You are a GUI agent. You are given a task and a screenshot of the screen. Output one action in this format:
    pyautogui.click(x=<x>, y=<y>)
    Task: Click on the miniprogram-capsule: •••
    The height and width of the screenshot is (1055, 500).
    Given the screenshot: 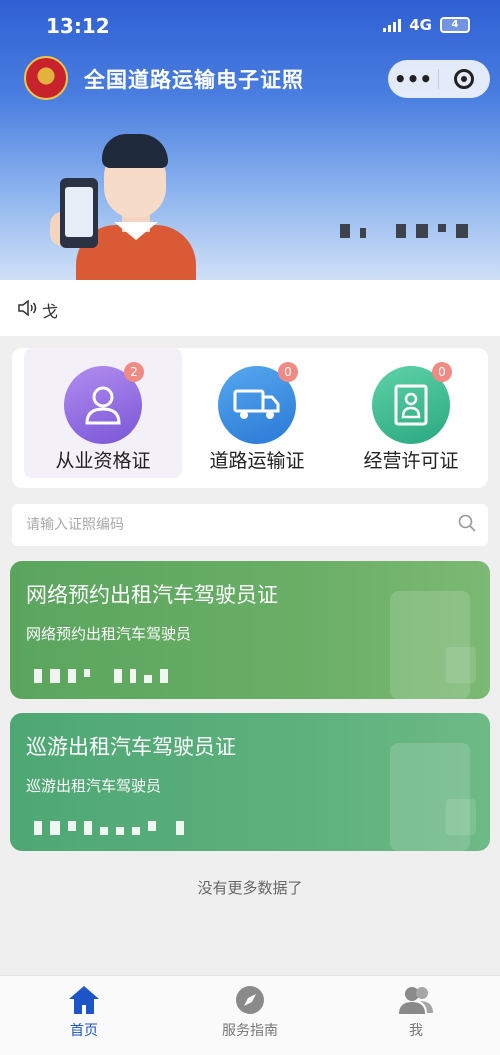 What is the action you would take?
    pyautogui.click(x=439, y=79)
    